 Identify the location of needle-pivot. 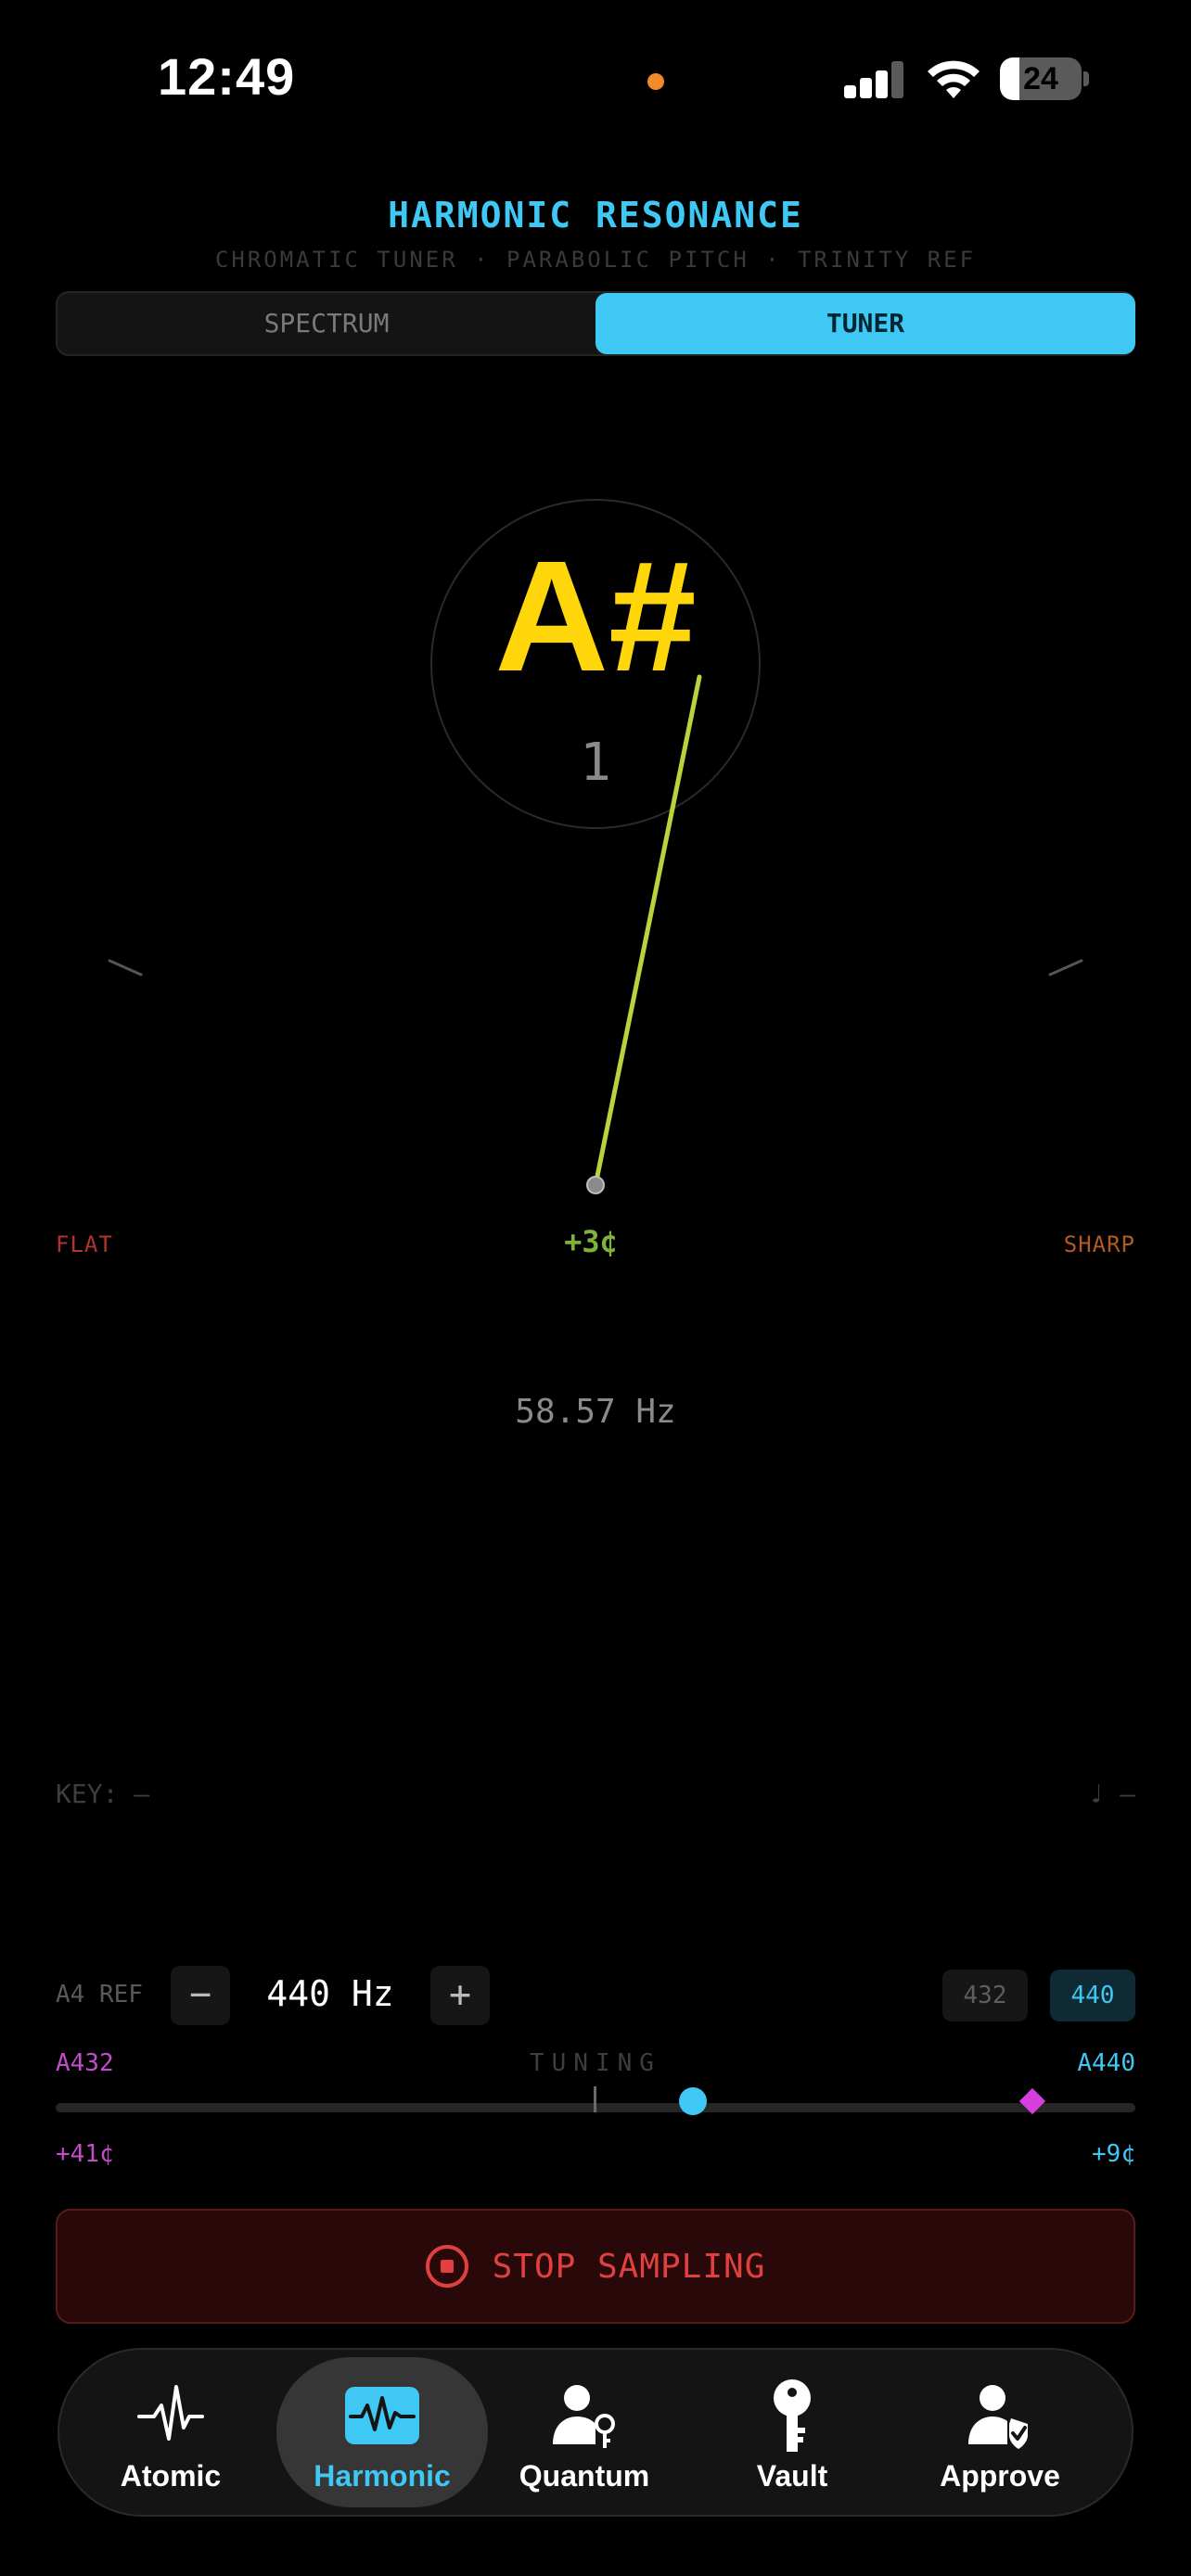
(595, 1185).